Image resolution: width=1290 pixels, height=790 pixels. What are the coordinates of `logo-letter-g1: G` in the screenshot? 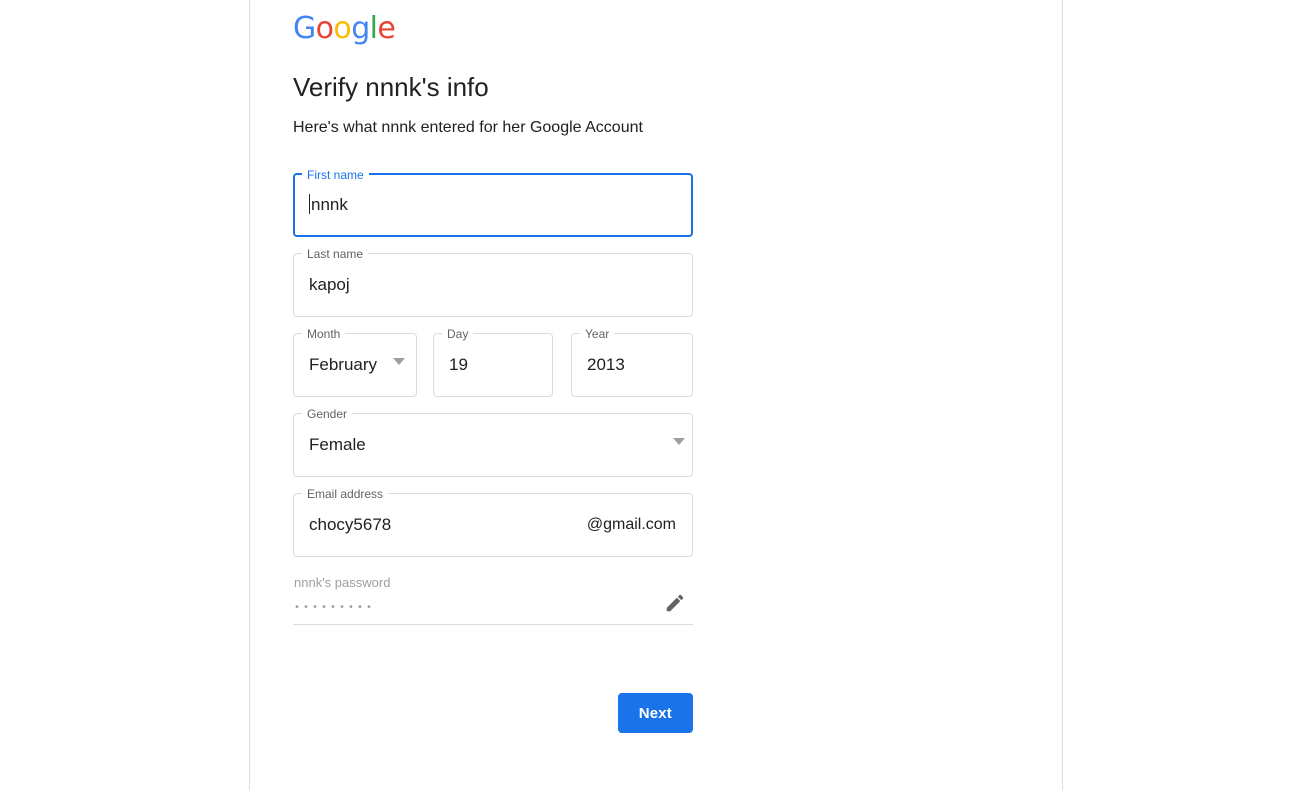 It's located at (304, 28).